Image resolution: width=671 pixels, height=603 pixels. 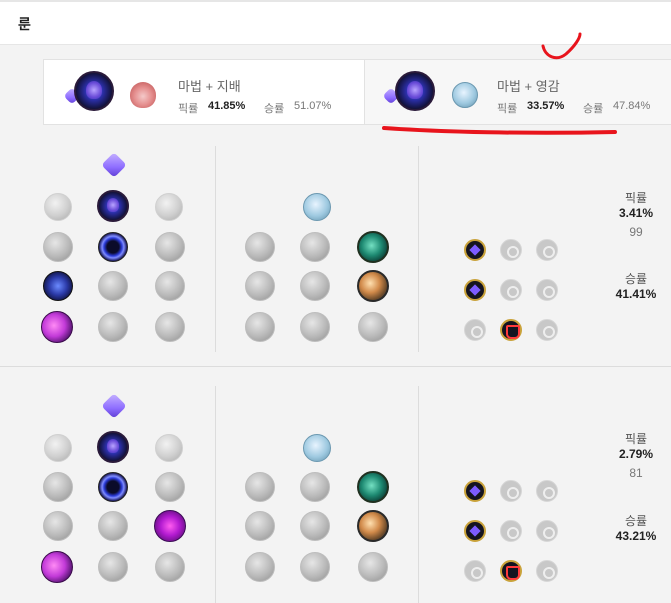 I want to click on pick-rate-value: 3.41%, so click(x=636, y=213).